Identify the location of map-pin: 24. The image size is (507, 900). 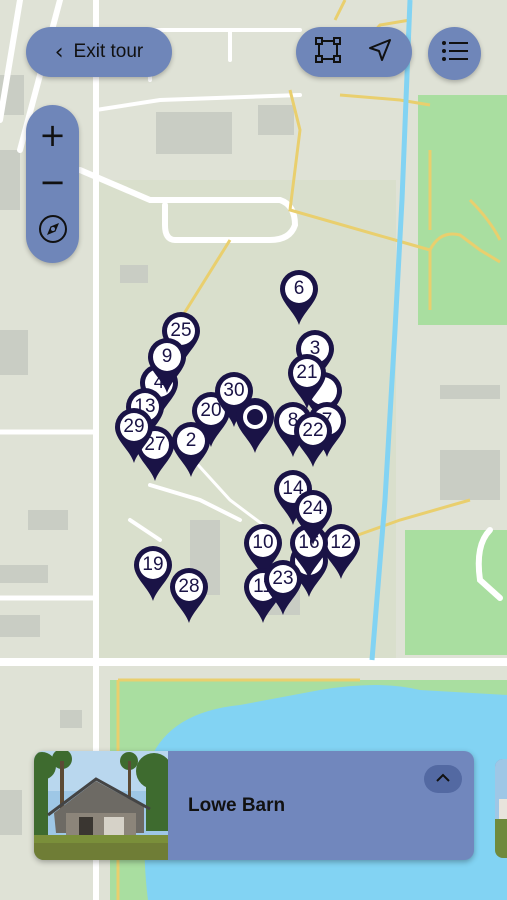
(313, 517).